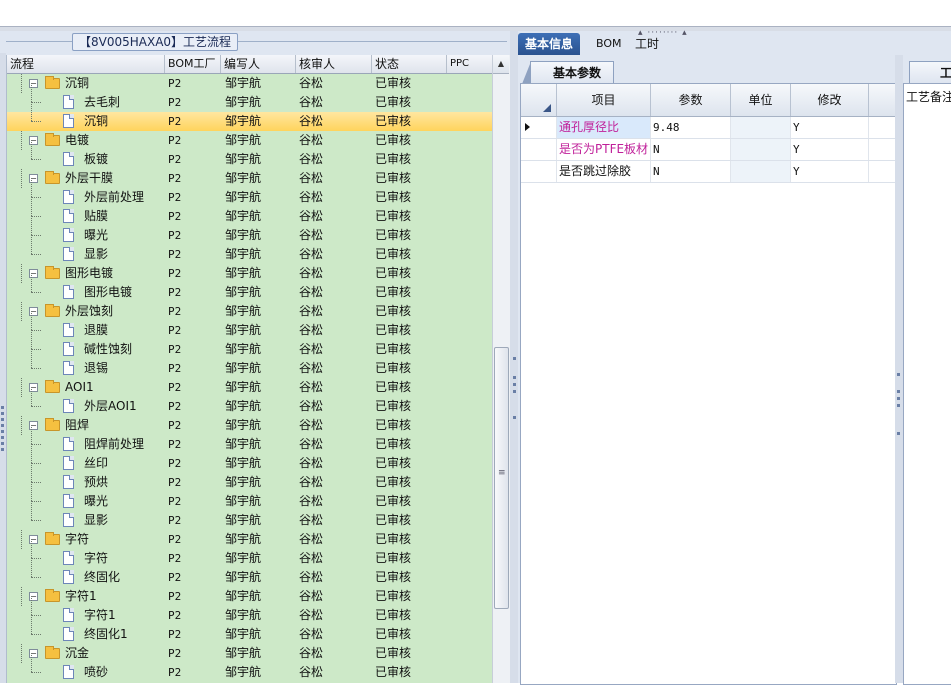  What do you see at coordinates (250, 615) in the screenshot?
I see `table-row: 字符1 P2 邹宇航 谷松 已审核` at bounding box center [250, 615].